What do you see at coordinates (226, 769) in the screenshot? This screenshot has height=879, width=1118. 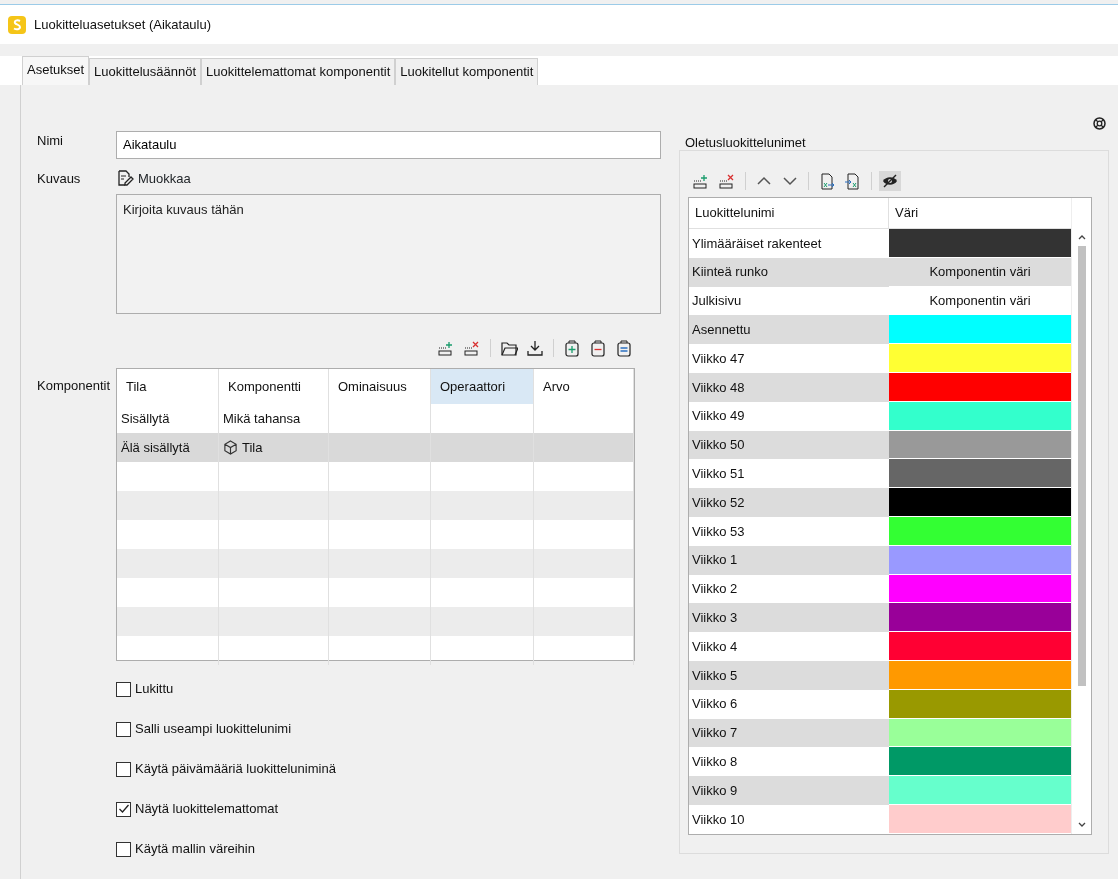 I see `checkbox: Käytä päivämääriä luokitteluniminä` at bounding box center [226, 769].